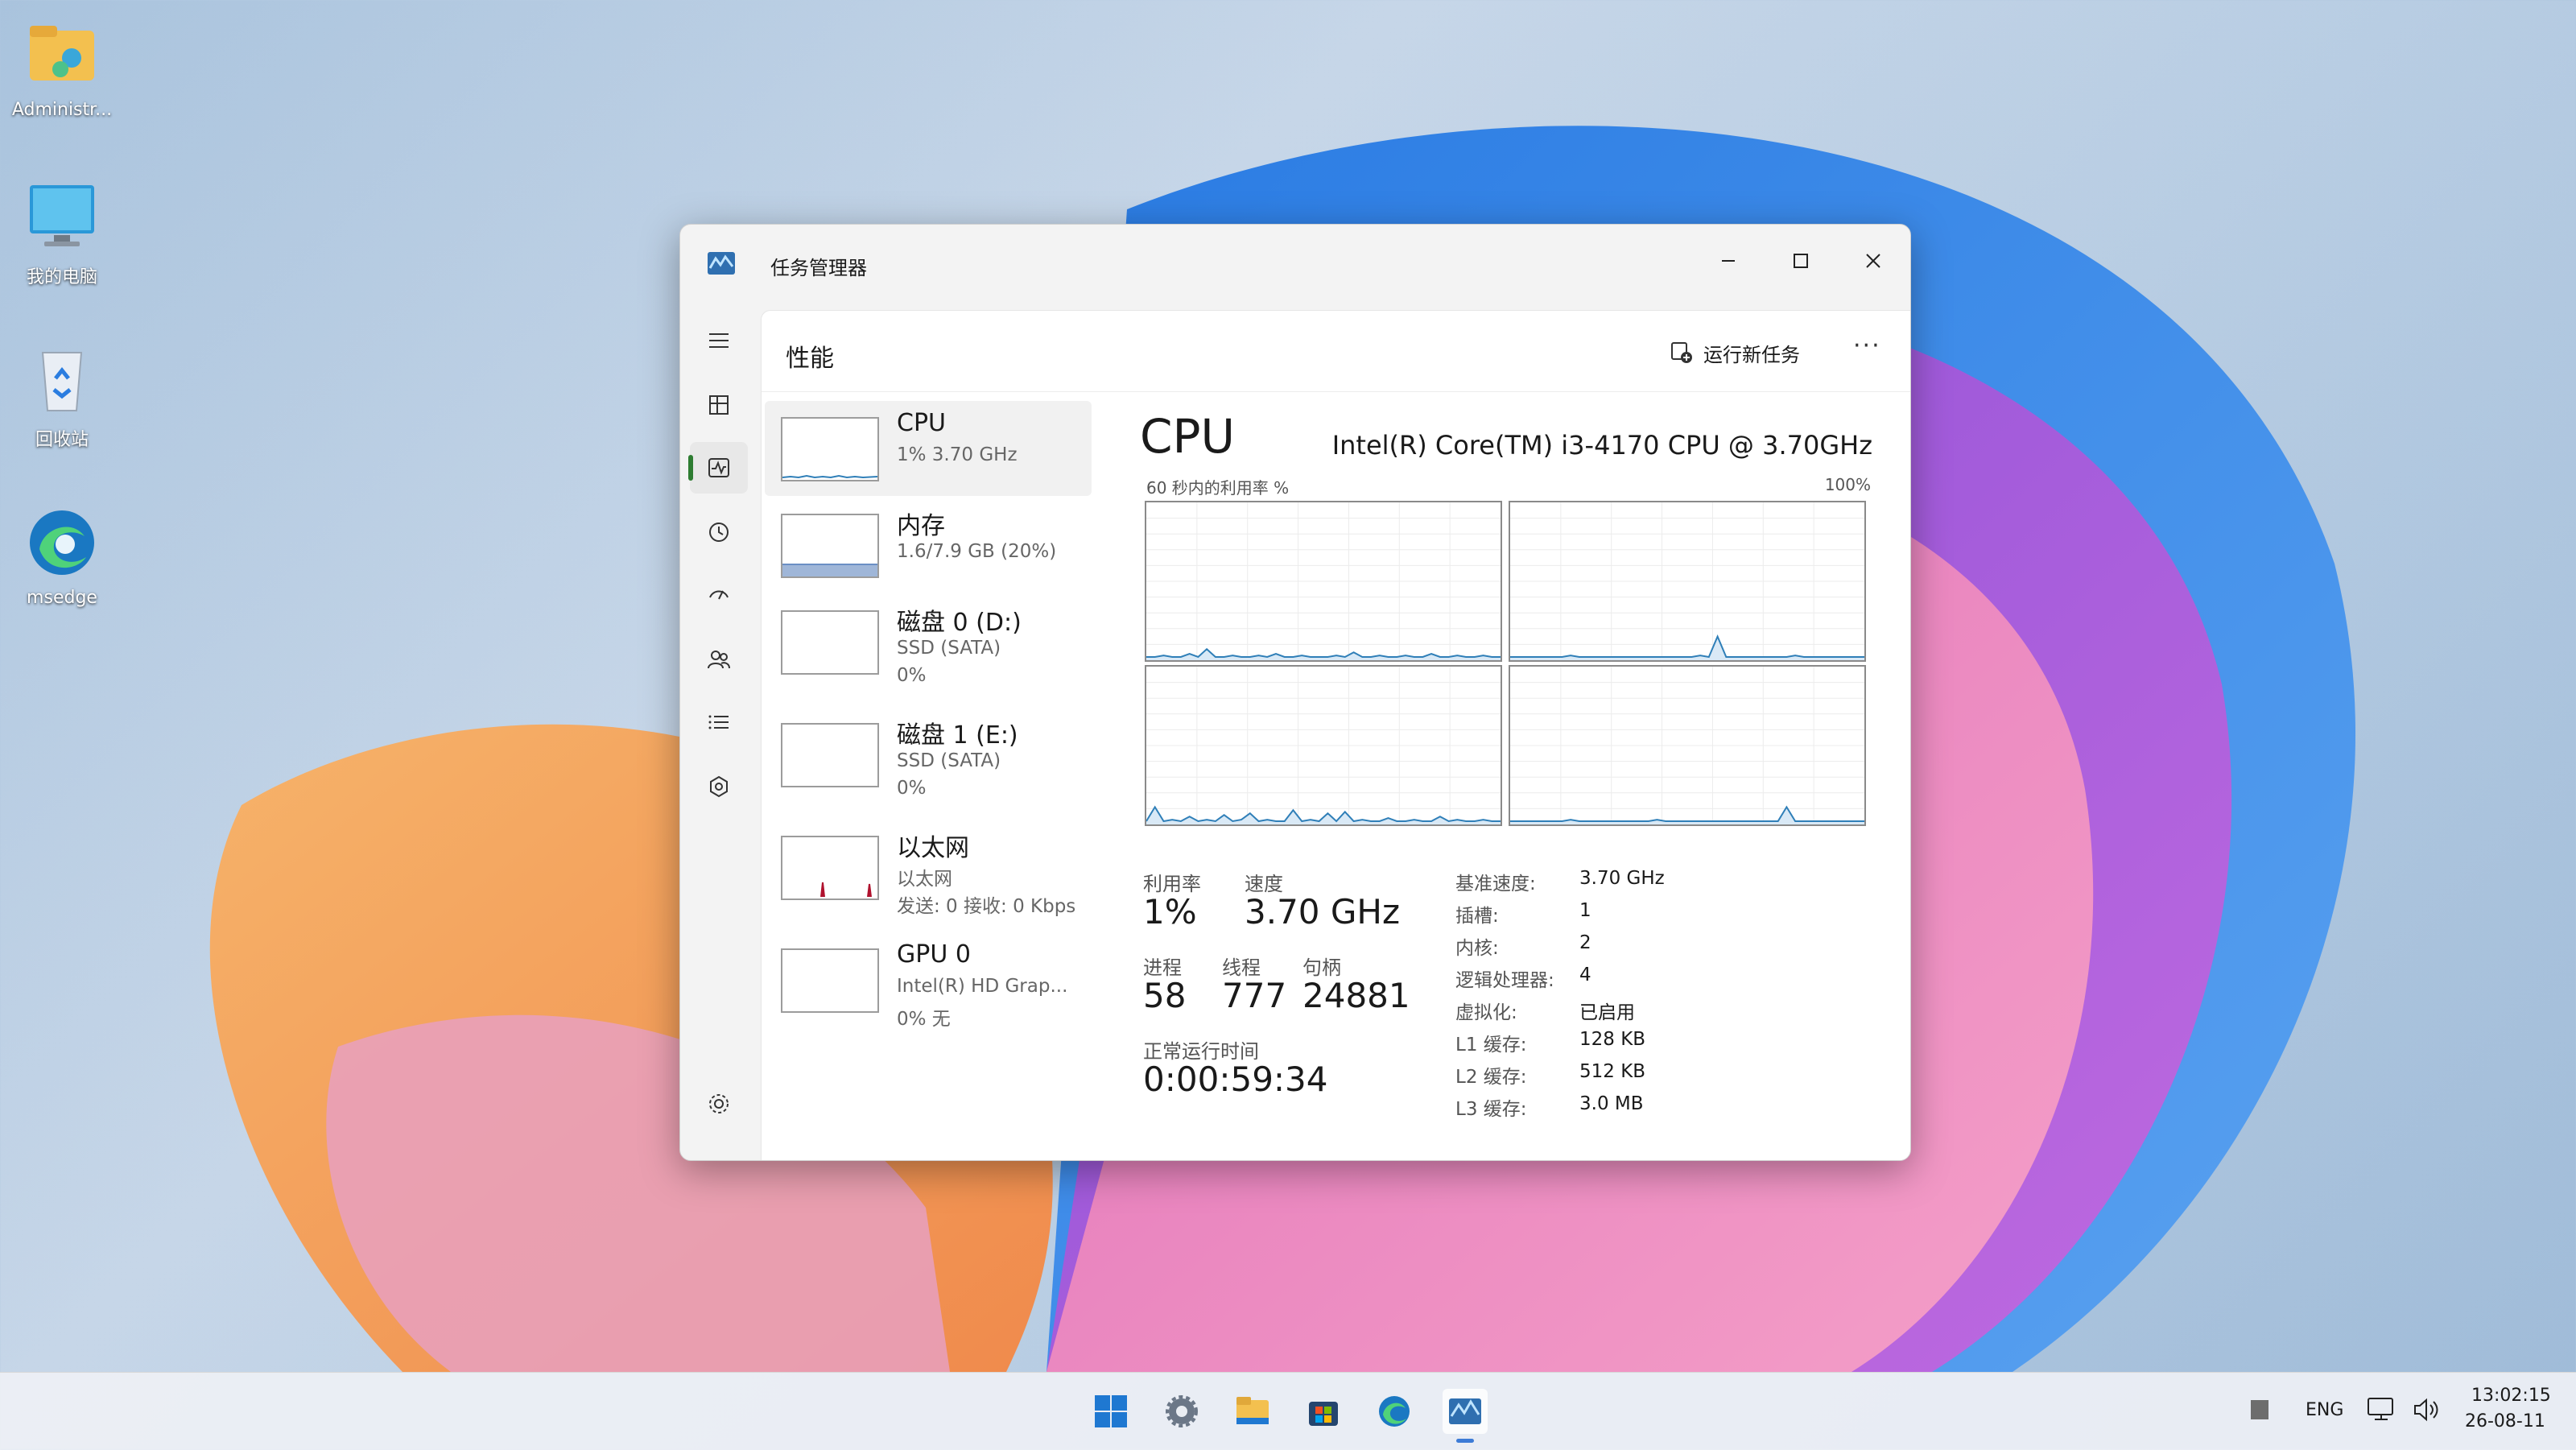 This screenshot has height=1450, width=2576. I want to click on start-button, so click(1110, 1411).